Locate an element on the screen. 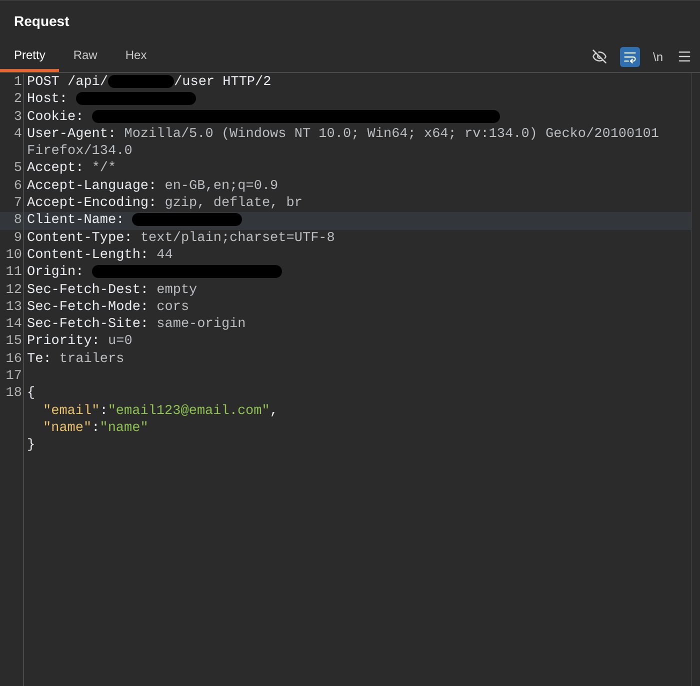 The image size is (700, 686). line-number: 10 is located at coordinates (13, 255).